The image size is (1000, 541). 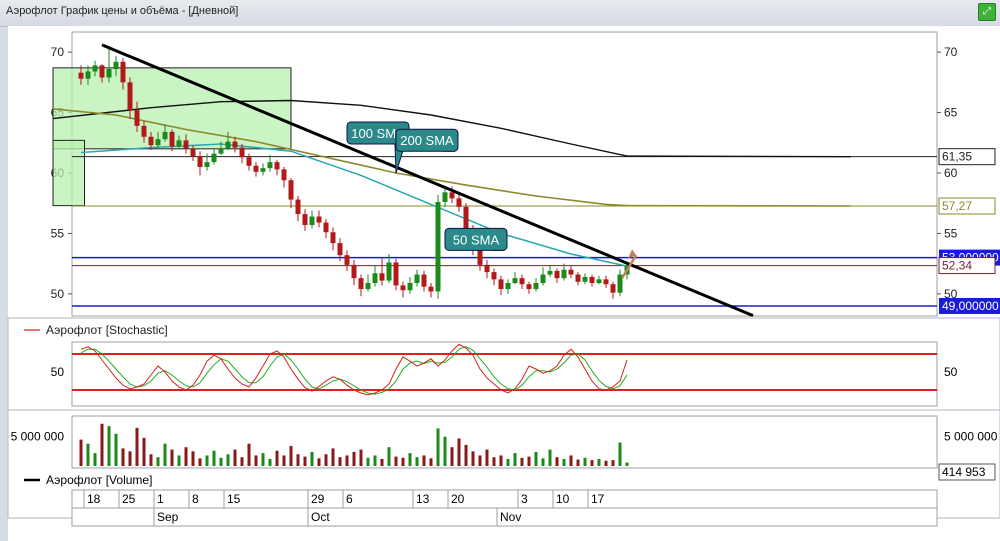 What do you see at coordinates (957, 157) in the screenshot?
I see `level-label: 61,35` at bounding box center [957, 157].